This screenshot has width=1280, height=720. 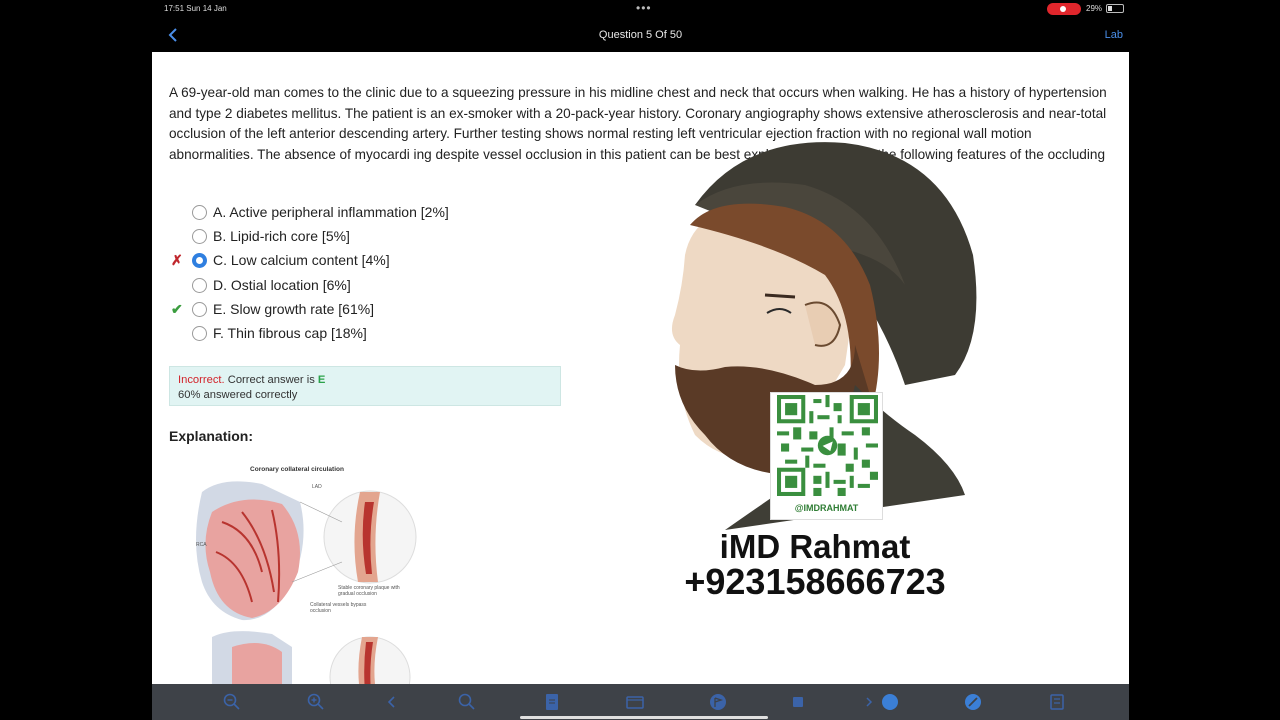 I want to click on choice-label: E. Slow growth rate [61%], so click(x=294, y=308).